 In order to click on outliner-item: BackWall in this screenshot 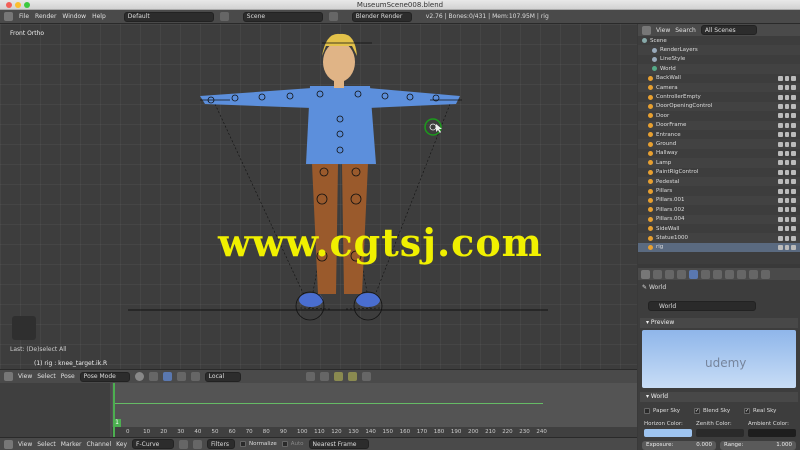, I will do `click(719, 78)`.